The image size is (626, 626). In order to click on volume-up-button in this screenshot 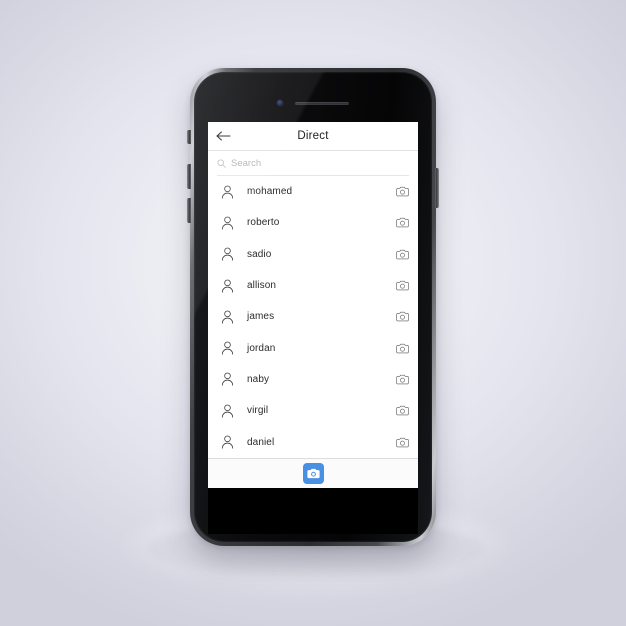, I will do `click(189, 176)`.